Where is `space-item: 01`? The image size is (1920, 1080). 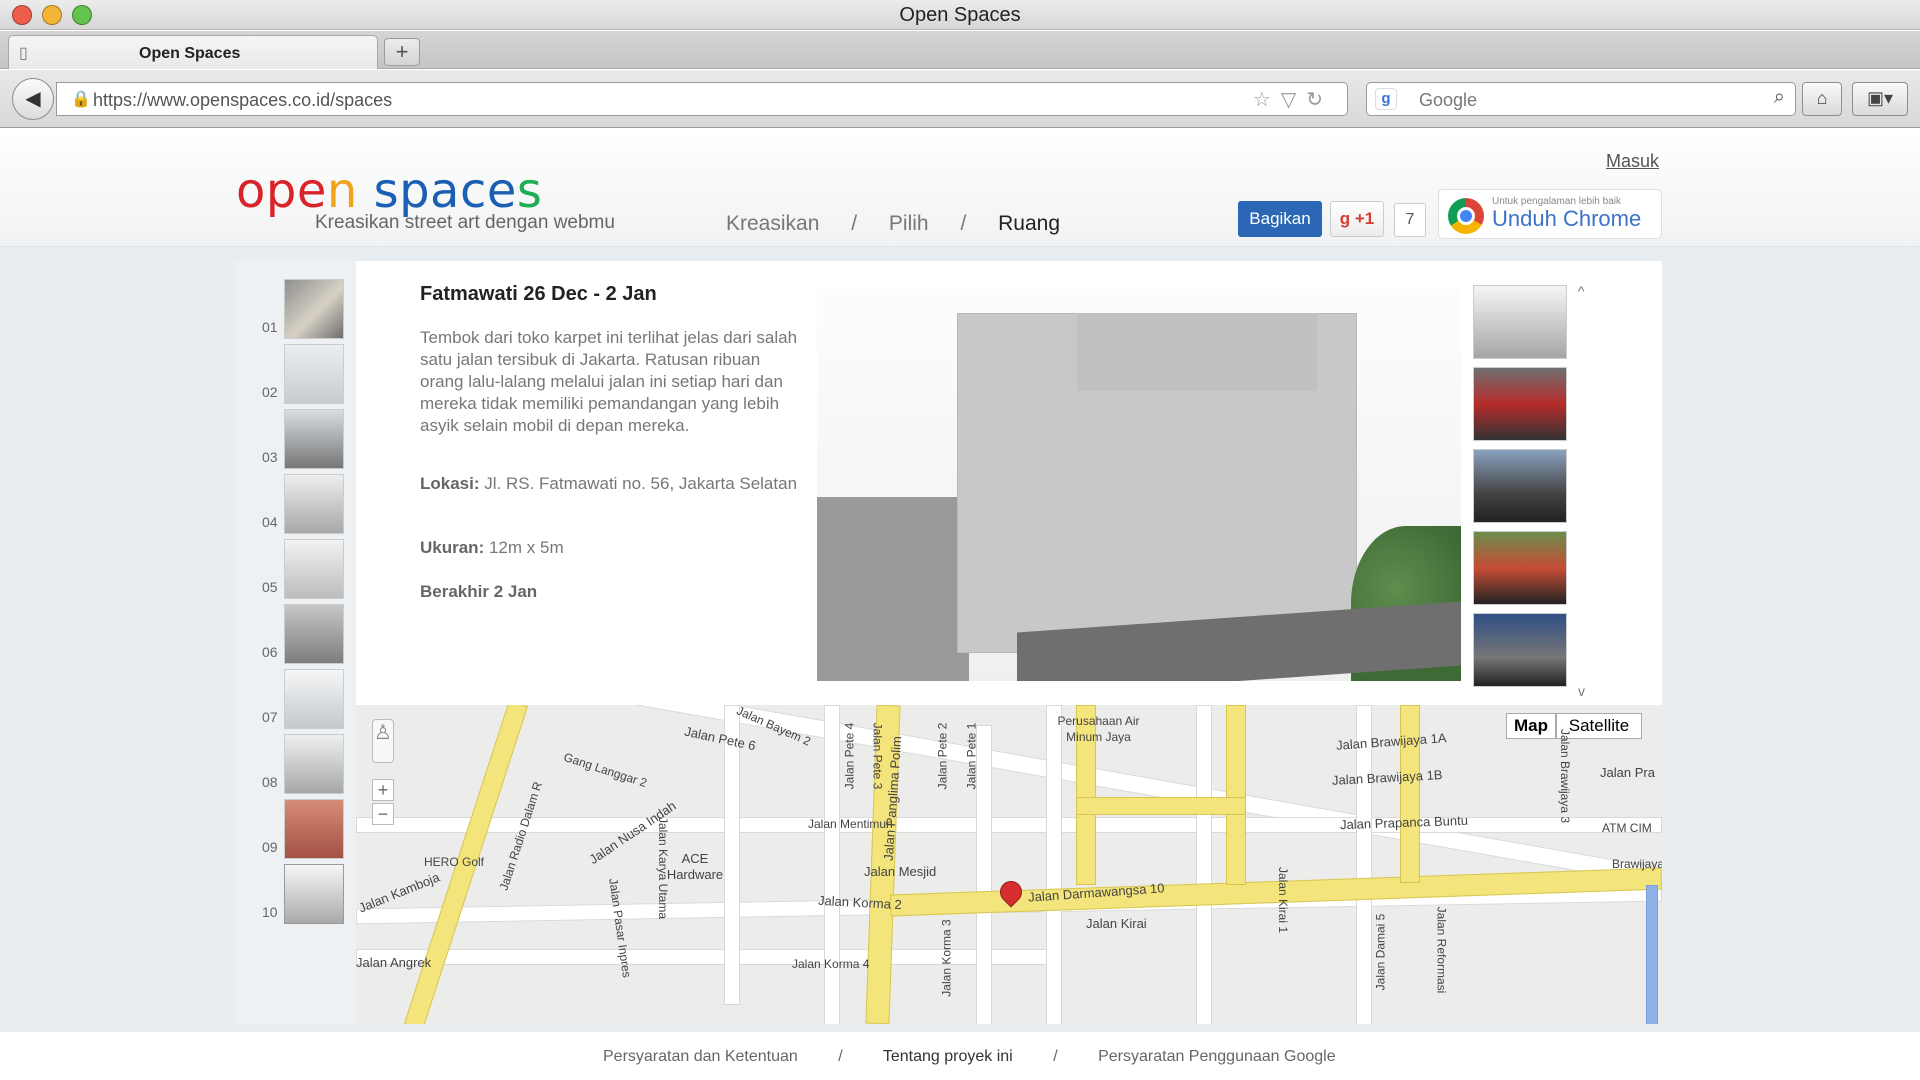
space-item: 01 is located at coordinates (296, 311).